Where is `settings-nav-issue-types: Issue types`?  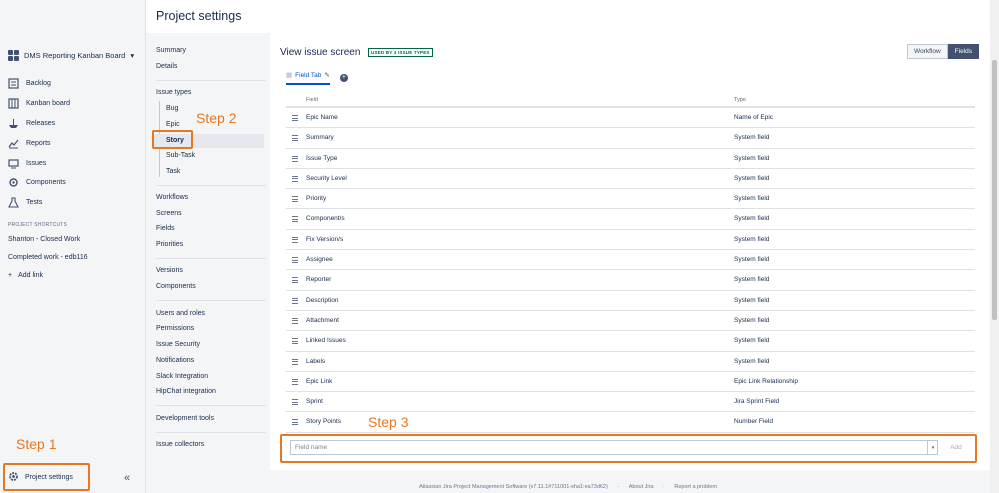
settings-nav-issue-types: Issue types is located at coordinates (173, 92).